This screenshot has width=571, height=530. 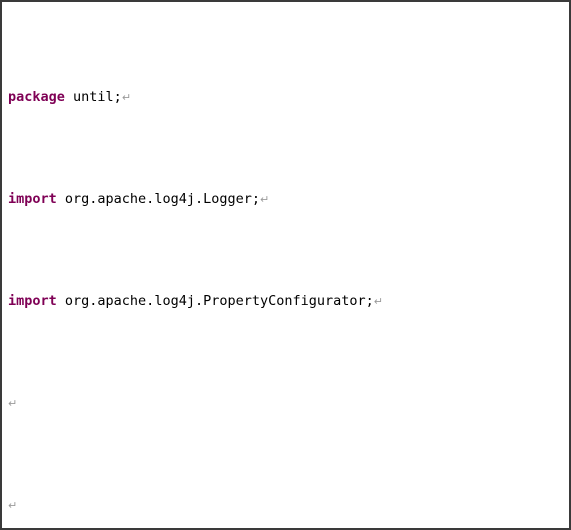 What do you see at coordinates (158, 198) in the screenshot?
I see `import-path-logger: org.apache.log4j.Logger;` at bounding box center [158, 198].